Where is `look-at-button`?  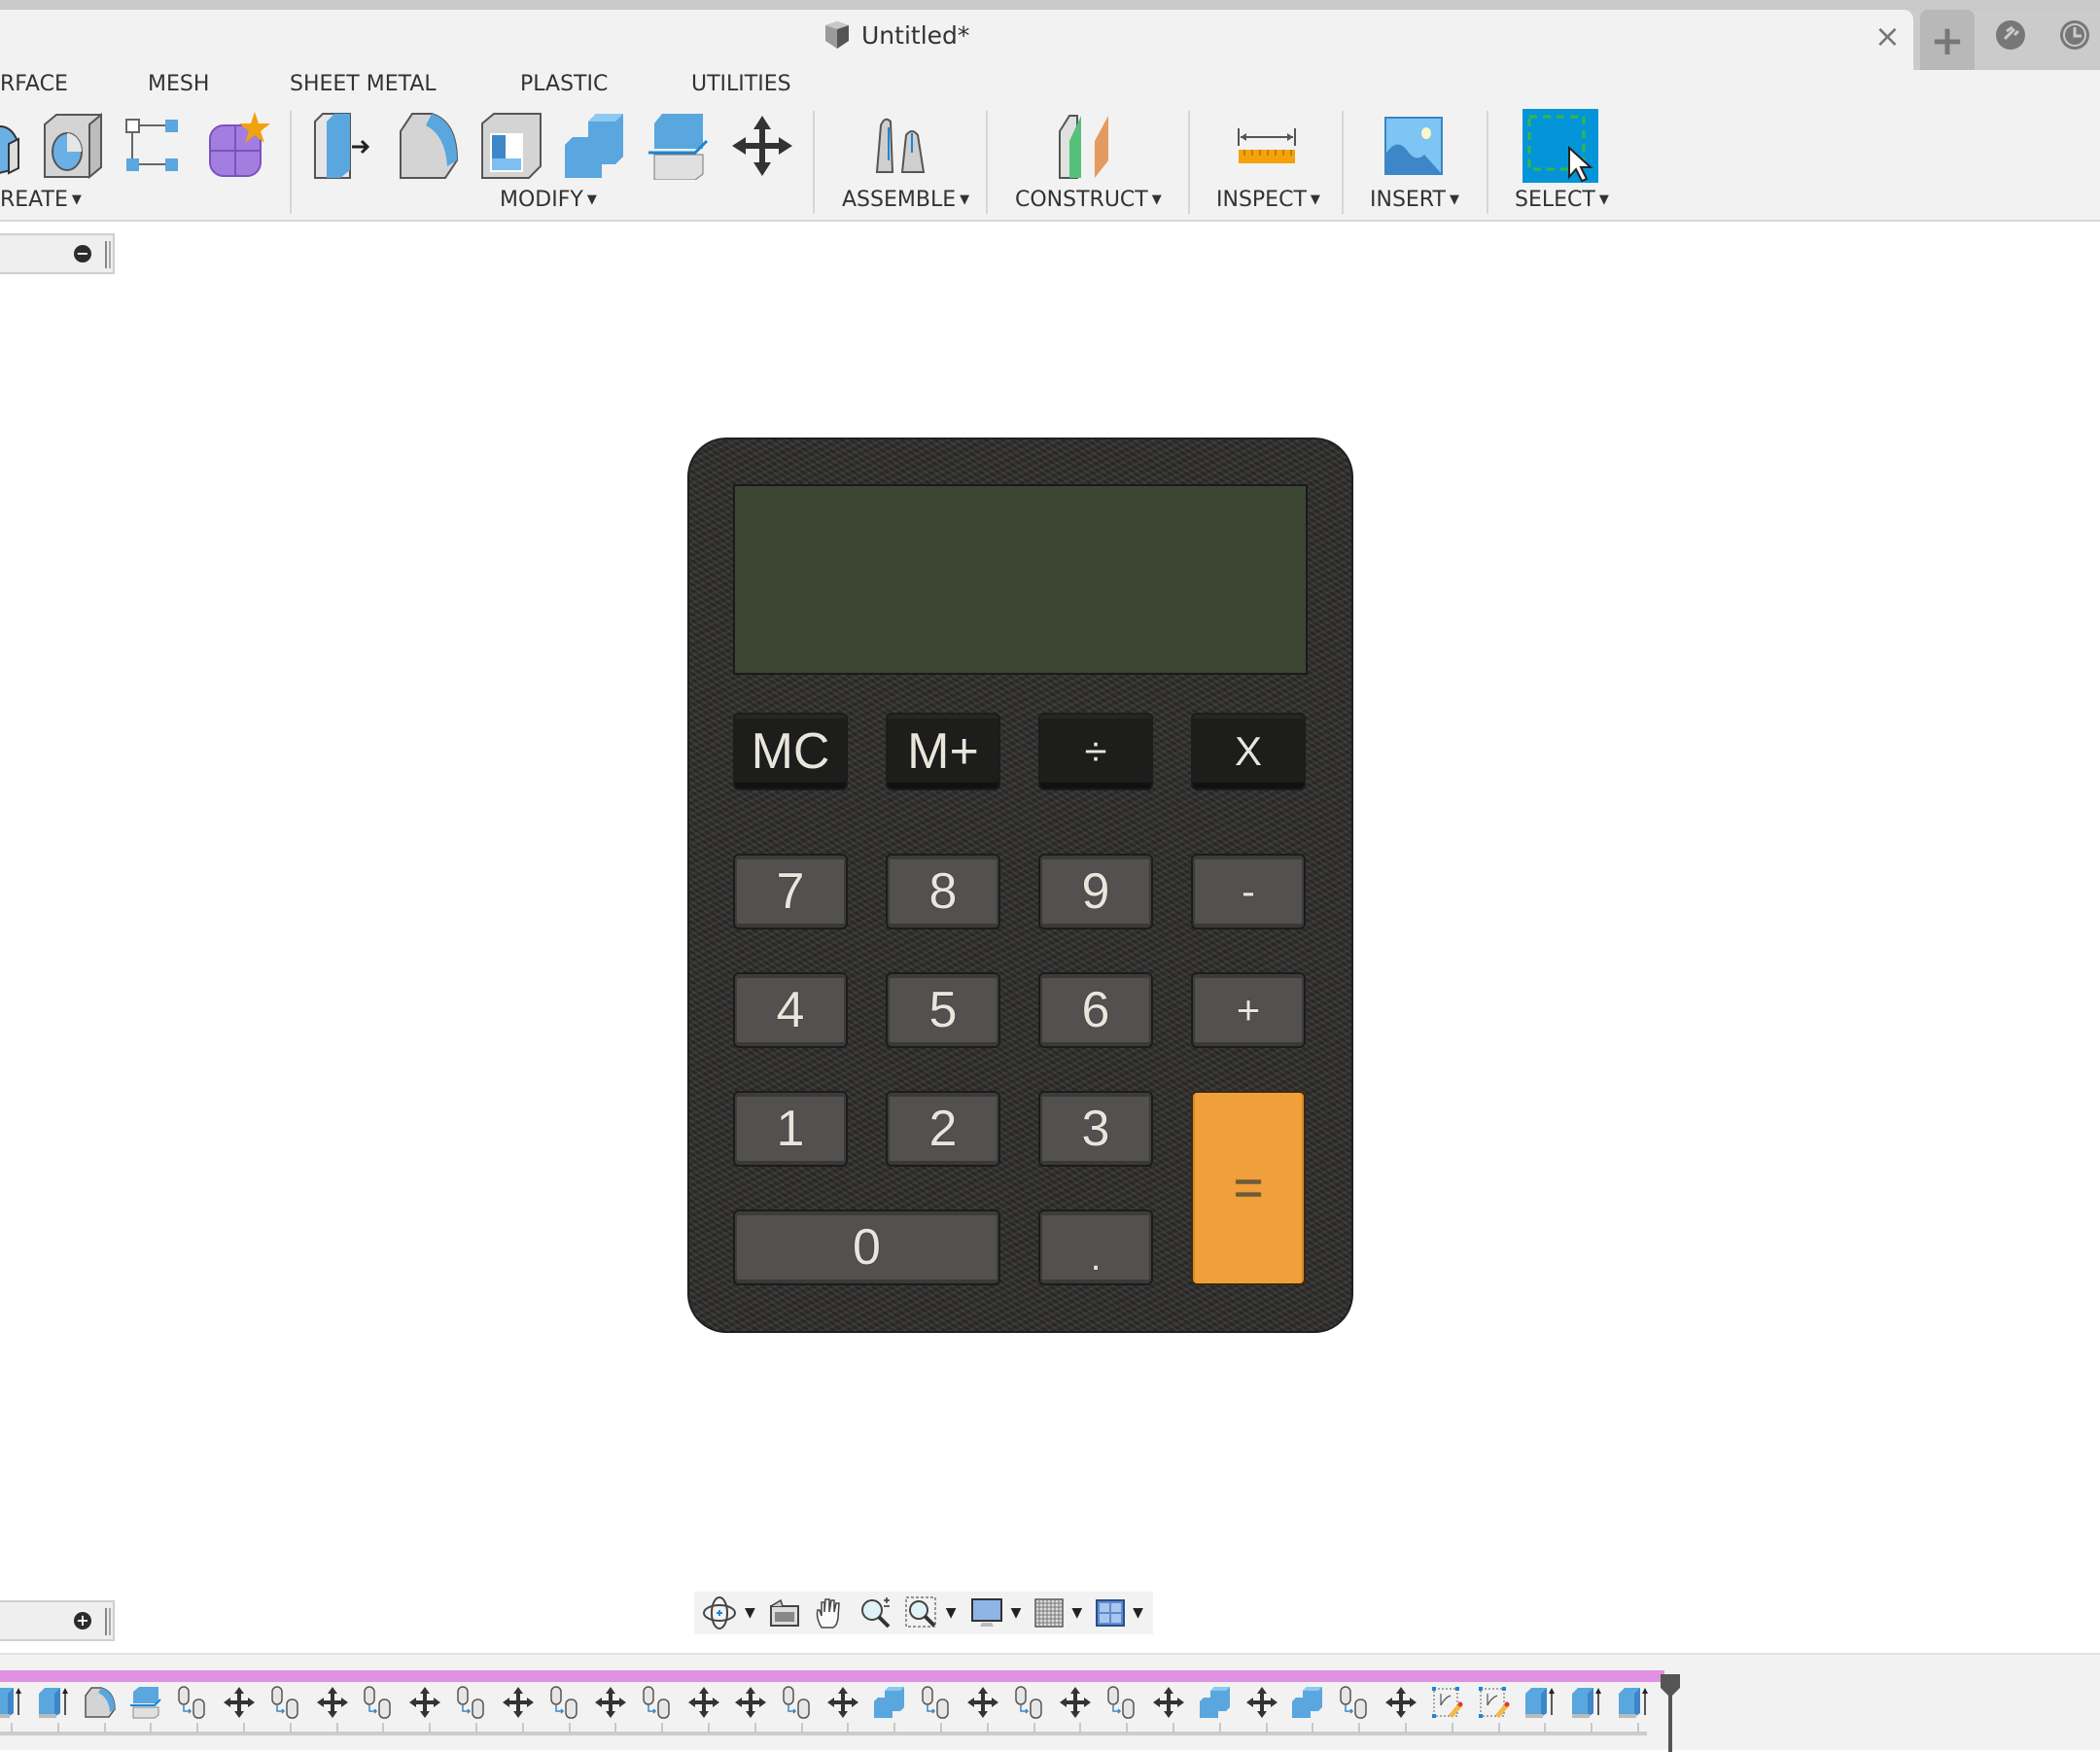
look-at-button is located at coordinates (784, 1613).